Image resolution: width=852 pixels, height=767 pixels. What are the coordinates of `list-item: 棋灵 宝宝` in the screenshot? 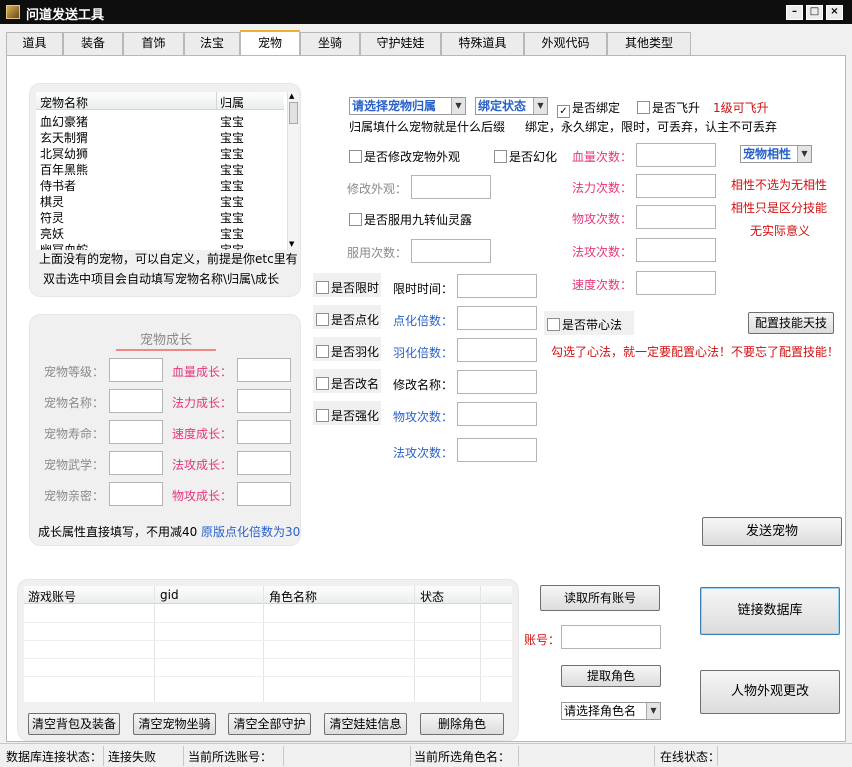 It's located at (160, 201).